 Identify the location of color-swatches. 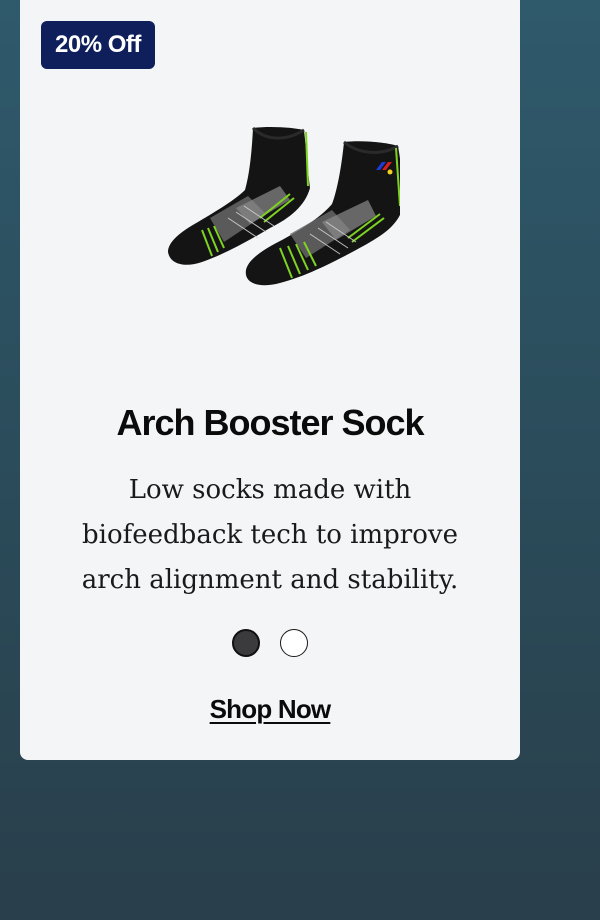
(270, 643).